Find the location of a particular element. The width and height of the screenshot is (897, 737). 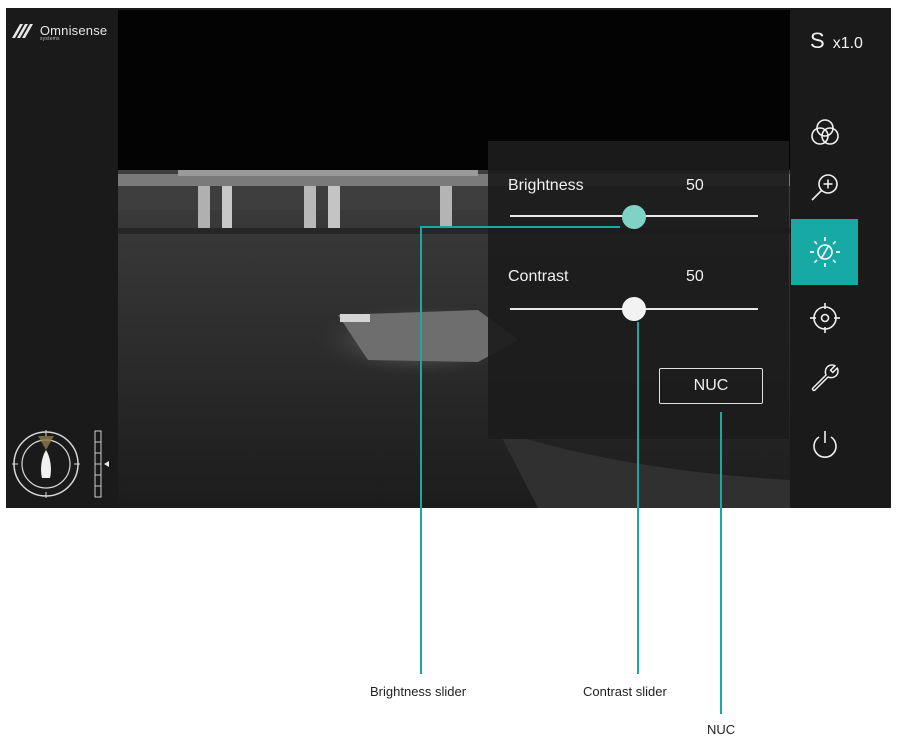

brightness-callout-line is located at coordinates (421, 450).